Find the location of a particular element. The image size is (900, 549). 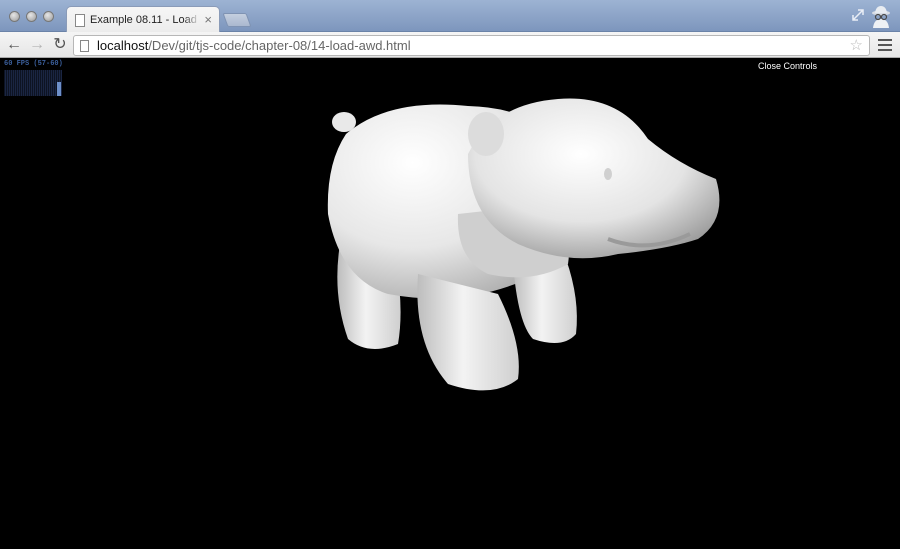

fps-graph is located at coordinates (33, 83).